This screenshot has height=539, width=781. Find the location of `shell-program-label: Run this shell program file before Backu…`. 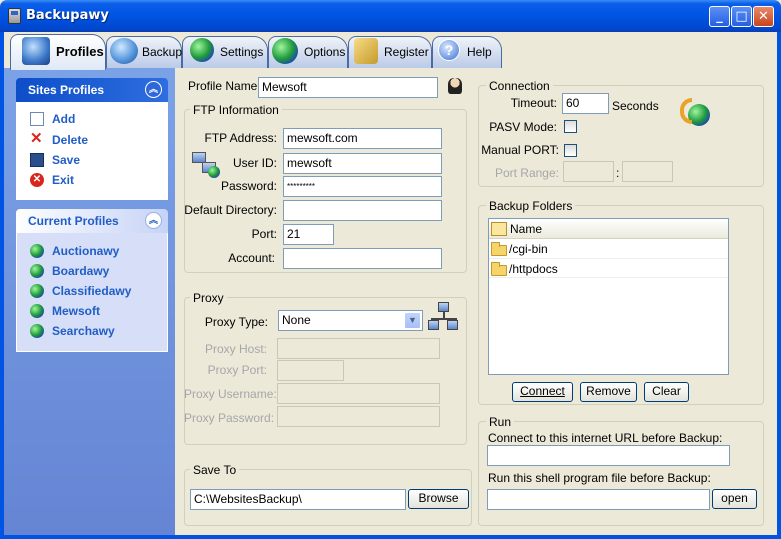

shell-program-label: Run this shell program file before Backu… is located at coordinates (599, 478).